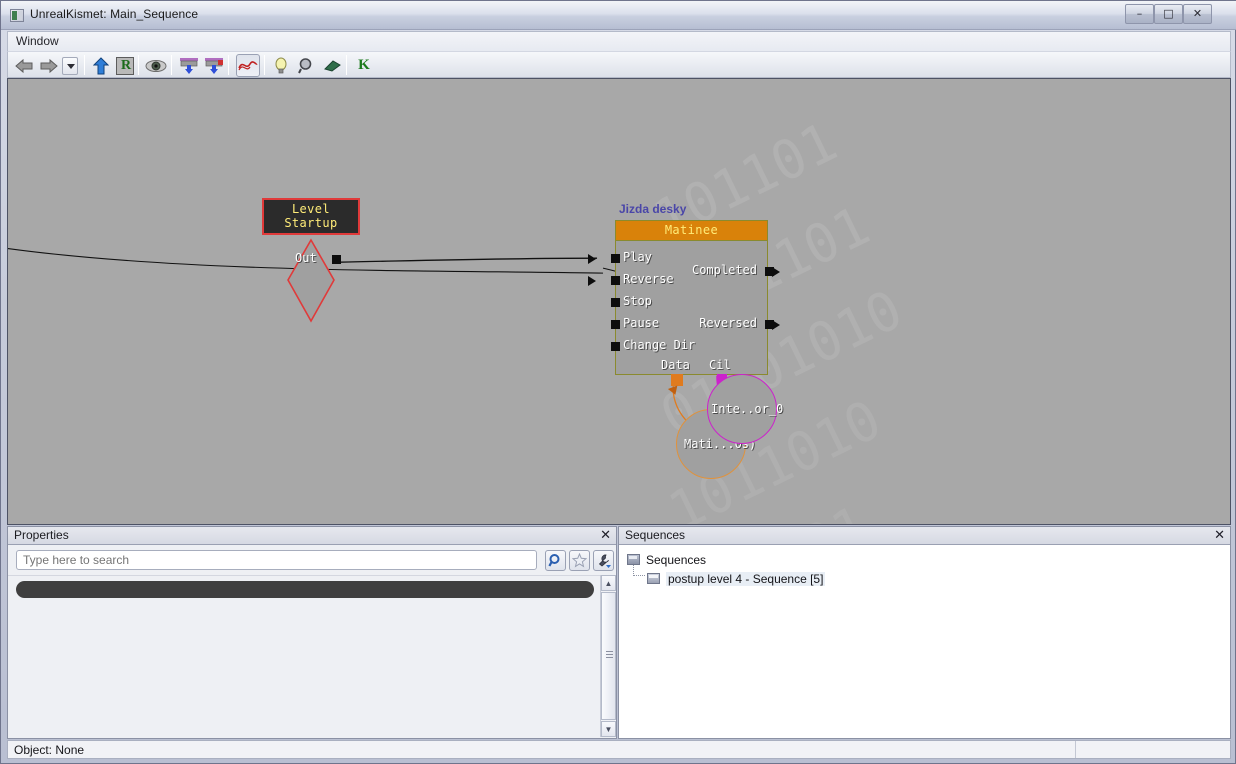  I want to click on sequences-tree: Sequences postup level 4 - Sequence [5], so click(924, 642).